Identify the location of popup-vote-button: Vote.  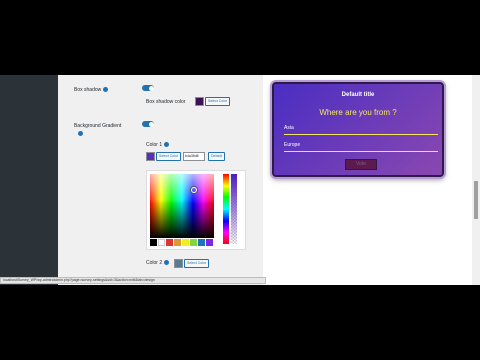
(361, 164).